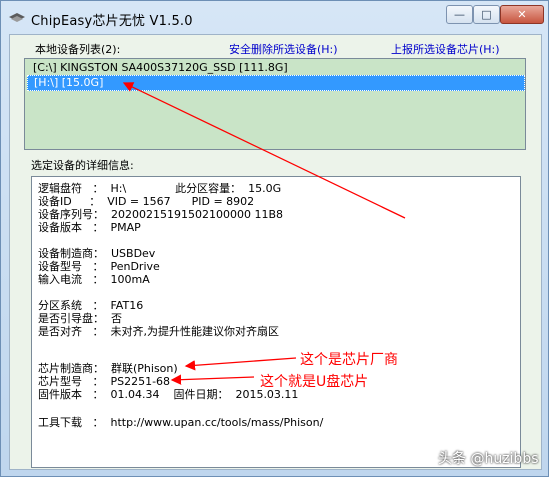 The width and height of the screenshot is (549, 477). What do you see at coordinates (276, 83) in the screenshot?
I see `device-item-h-selected: [H:\] [15.0G]` at bounding box center [276, 83].